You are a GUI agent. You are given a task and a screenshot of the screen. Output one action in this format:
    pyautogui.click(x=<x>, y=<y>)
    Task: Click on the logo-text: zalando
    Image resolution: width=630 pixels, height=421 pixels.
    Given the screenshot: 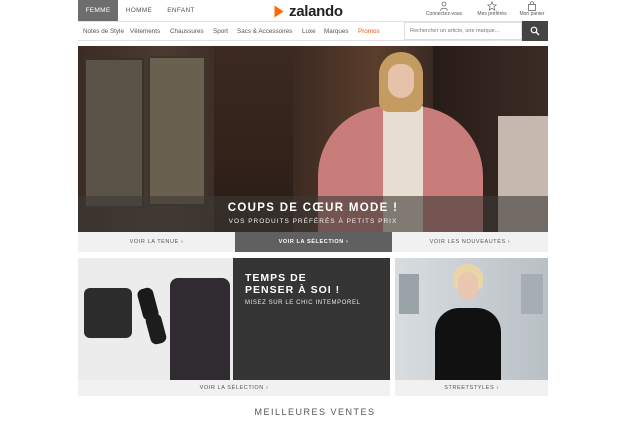 What is the action you would take?
    pyautogui.click(x=316, y=11)
    